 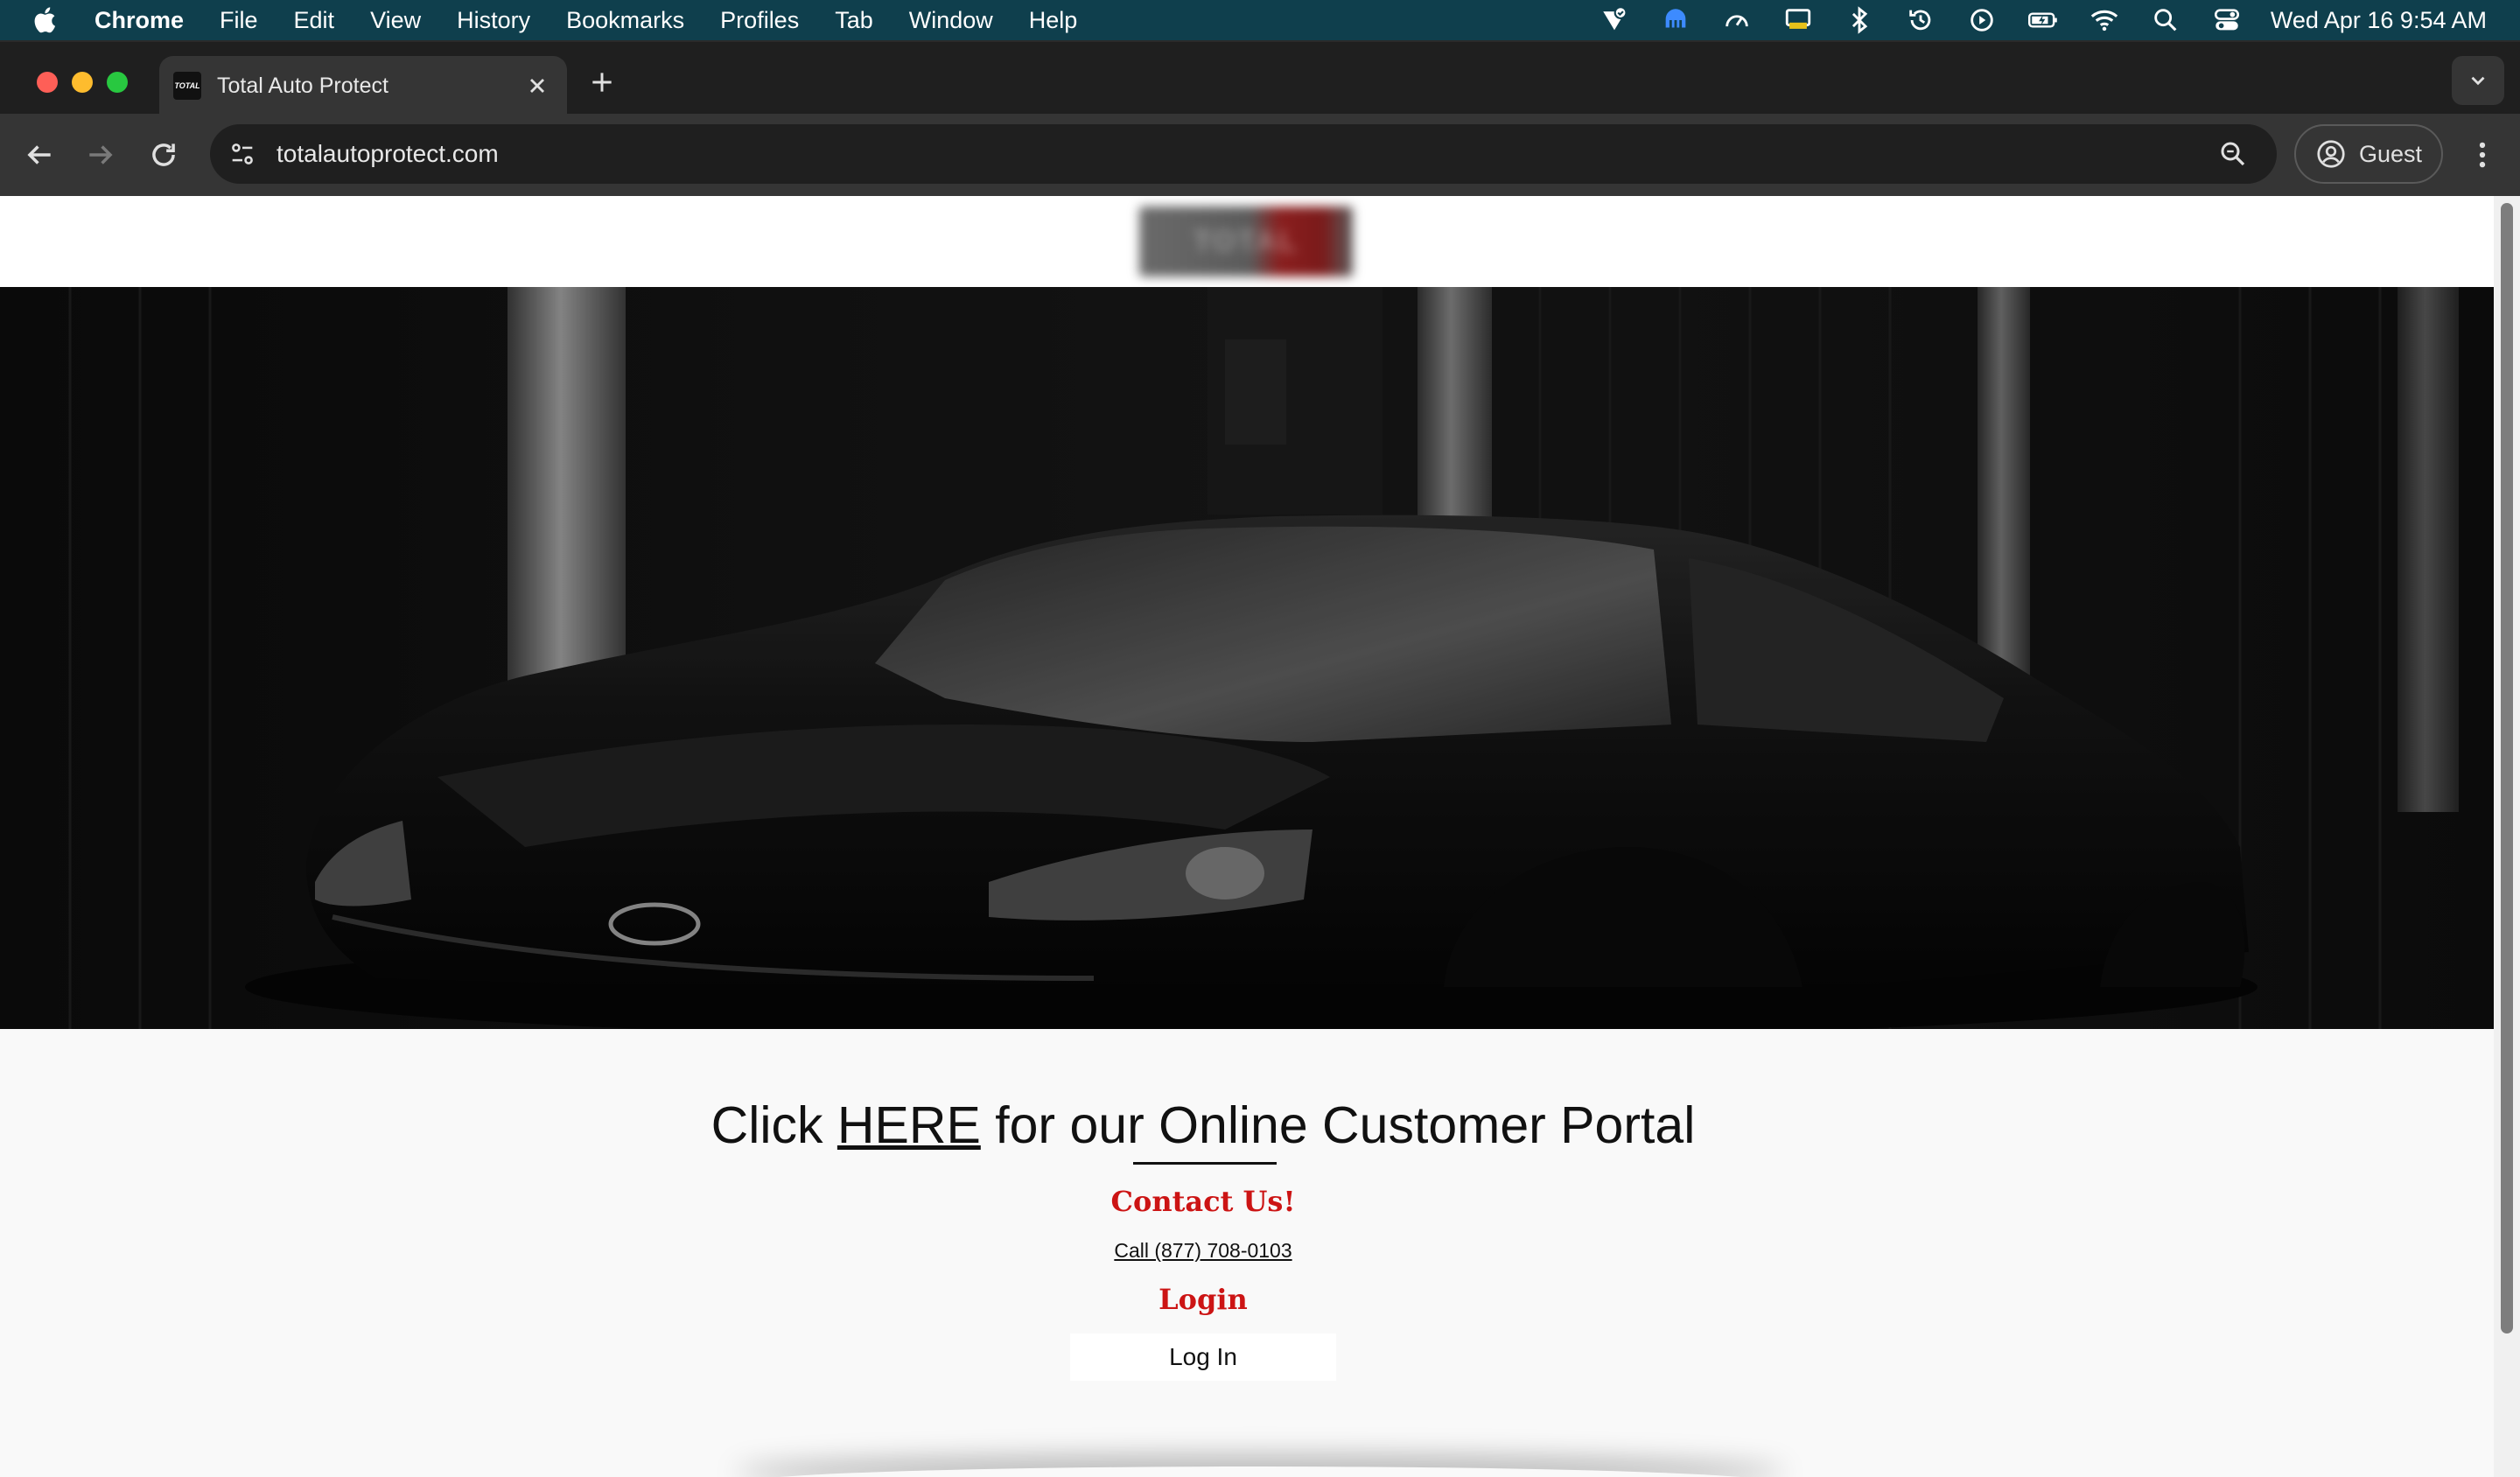 What do you see at coordinates (2233, 154) in the screenshot?
I see `zoom-magnifier-icon` at bounding box center [2233, 154].